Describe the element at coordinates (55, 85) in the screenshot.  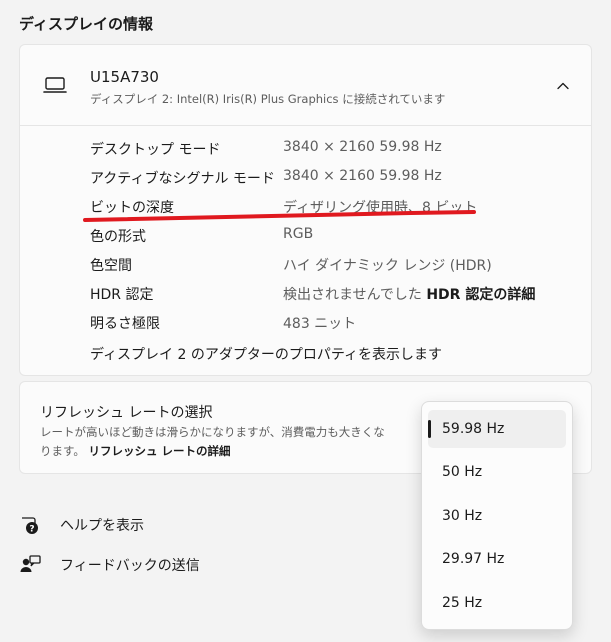
I see `laptop-icon` at that location.